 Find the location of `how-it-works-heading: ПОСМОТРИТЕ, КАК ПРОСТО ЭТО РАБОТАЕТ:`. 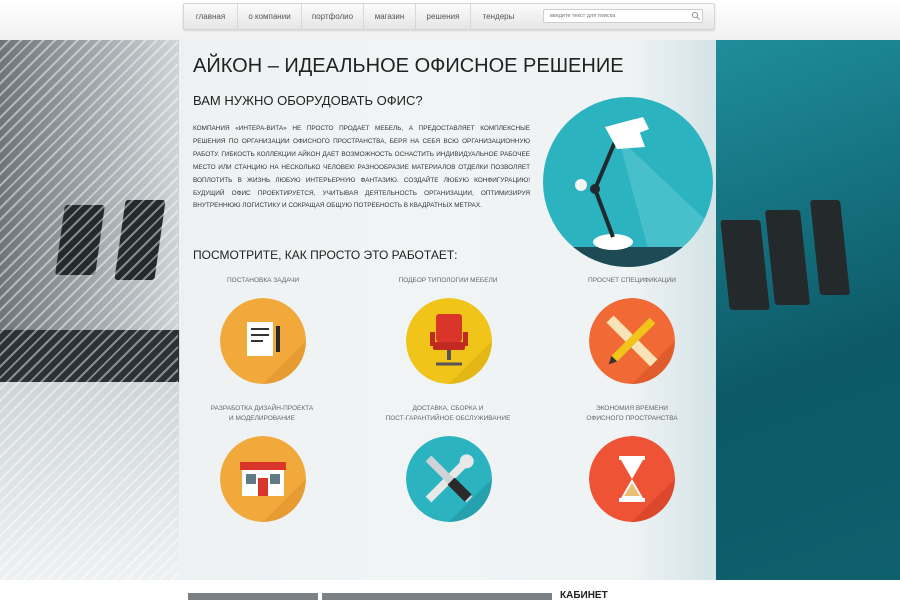

how-it-works-heading: ПОСМОТРИТЕ, КАК ПРОСТО ЭТО РАБОТАЕТ: is located at coordinates (325, 255).